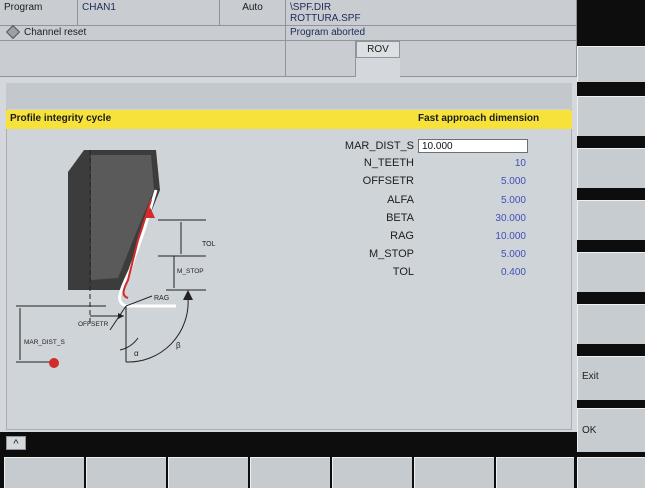 Image resolution: width=645 pixels, height=488 pixels. What do you see at coordinates (209, 244) in the screenshot?
I see `tol-label: TOL` at bounding box center [209, 244].